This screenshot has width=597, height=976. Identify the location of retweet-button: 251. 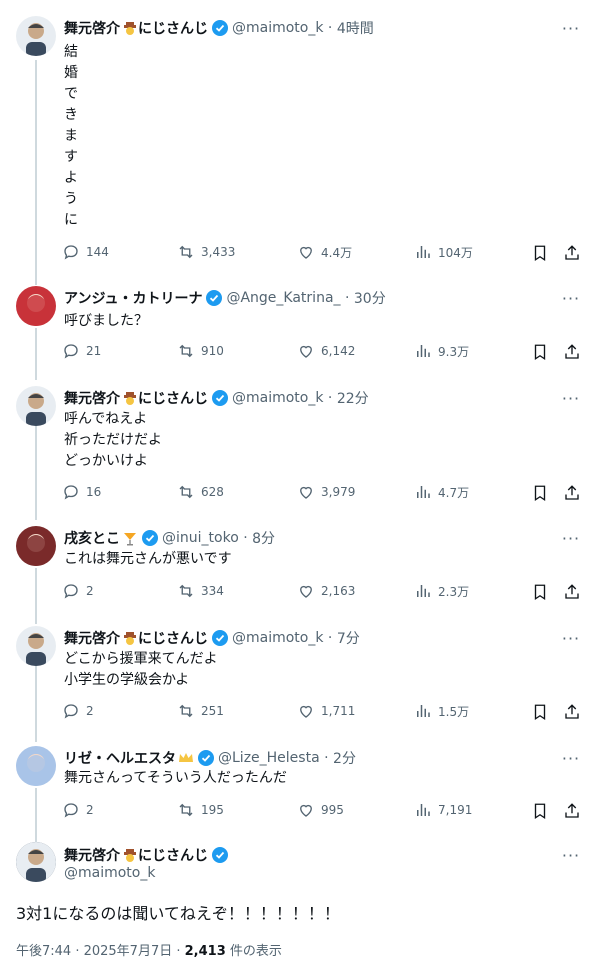
(200, 711).